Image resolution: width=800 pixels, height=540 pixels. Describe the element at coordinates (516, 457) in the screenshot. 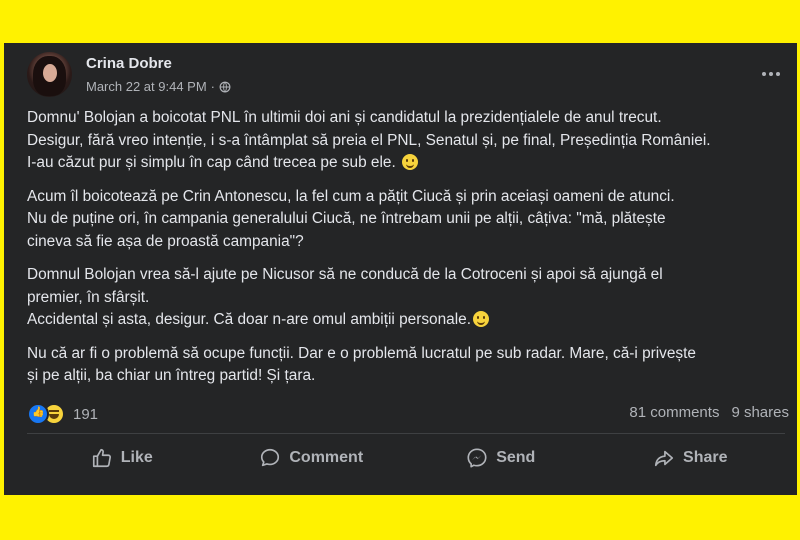

I see `send-label: Send` at that location.